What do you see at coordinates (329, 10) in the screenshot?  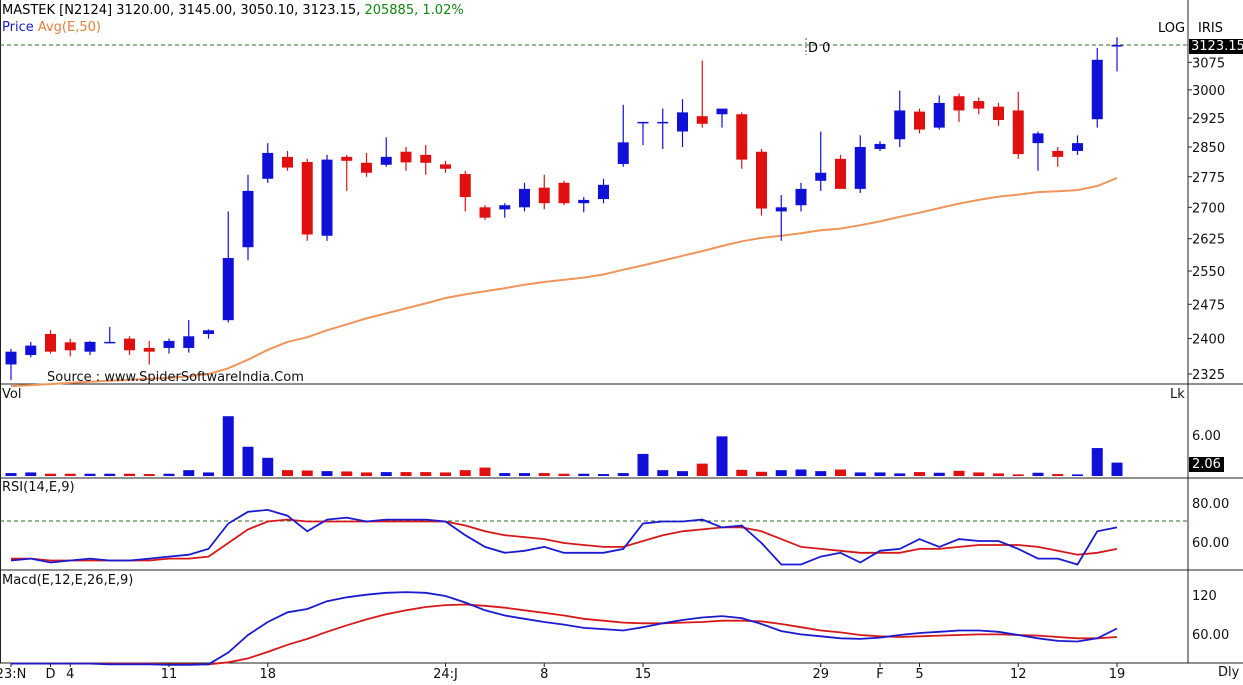 I see `close-price: 3123.15` at bounding box center [329, 10].